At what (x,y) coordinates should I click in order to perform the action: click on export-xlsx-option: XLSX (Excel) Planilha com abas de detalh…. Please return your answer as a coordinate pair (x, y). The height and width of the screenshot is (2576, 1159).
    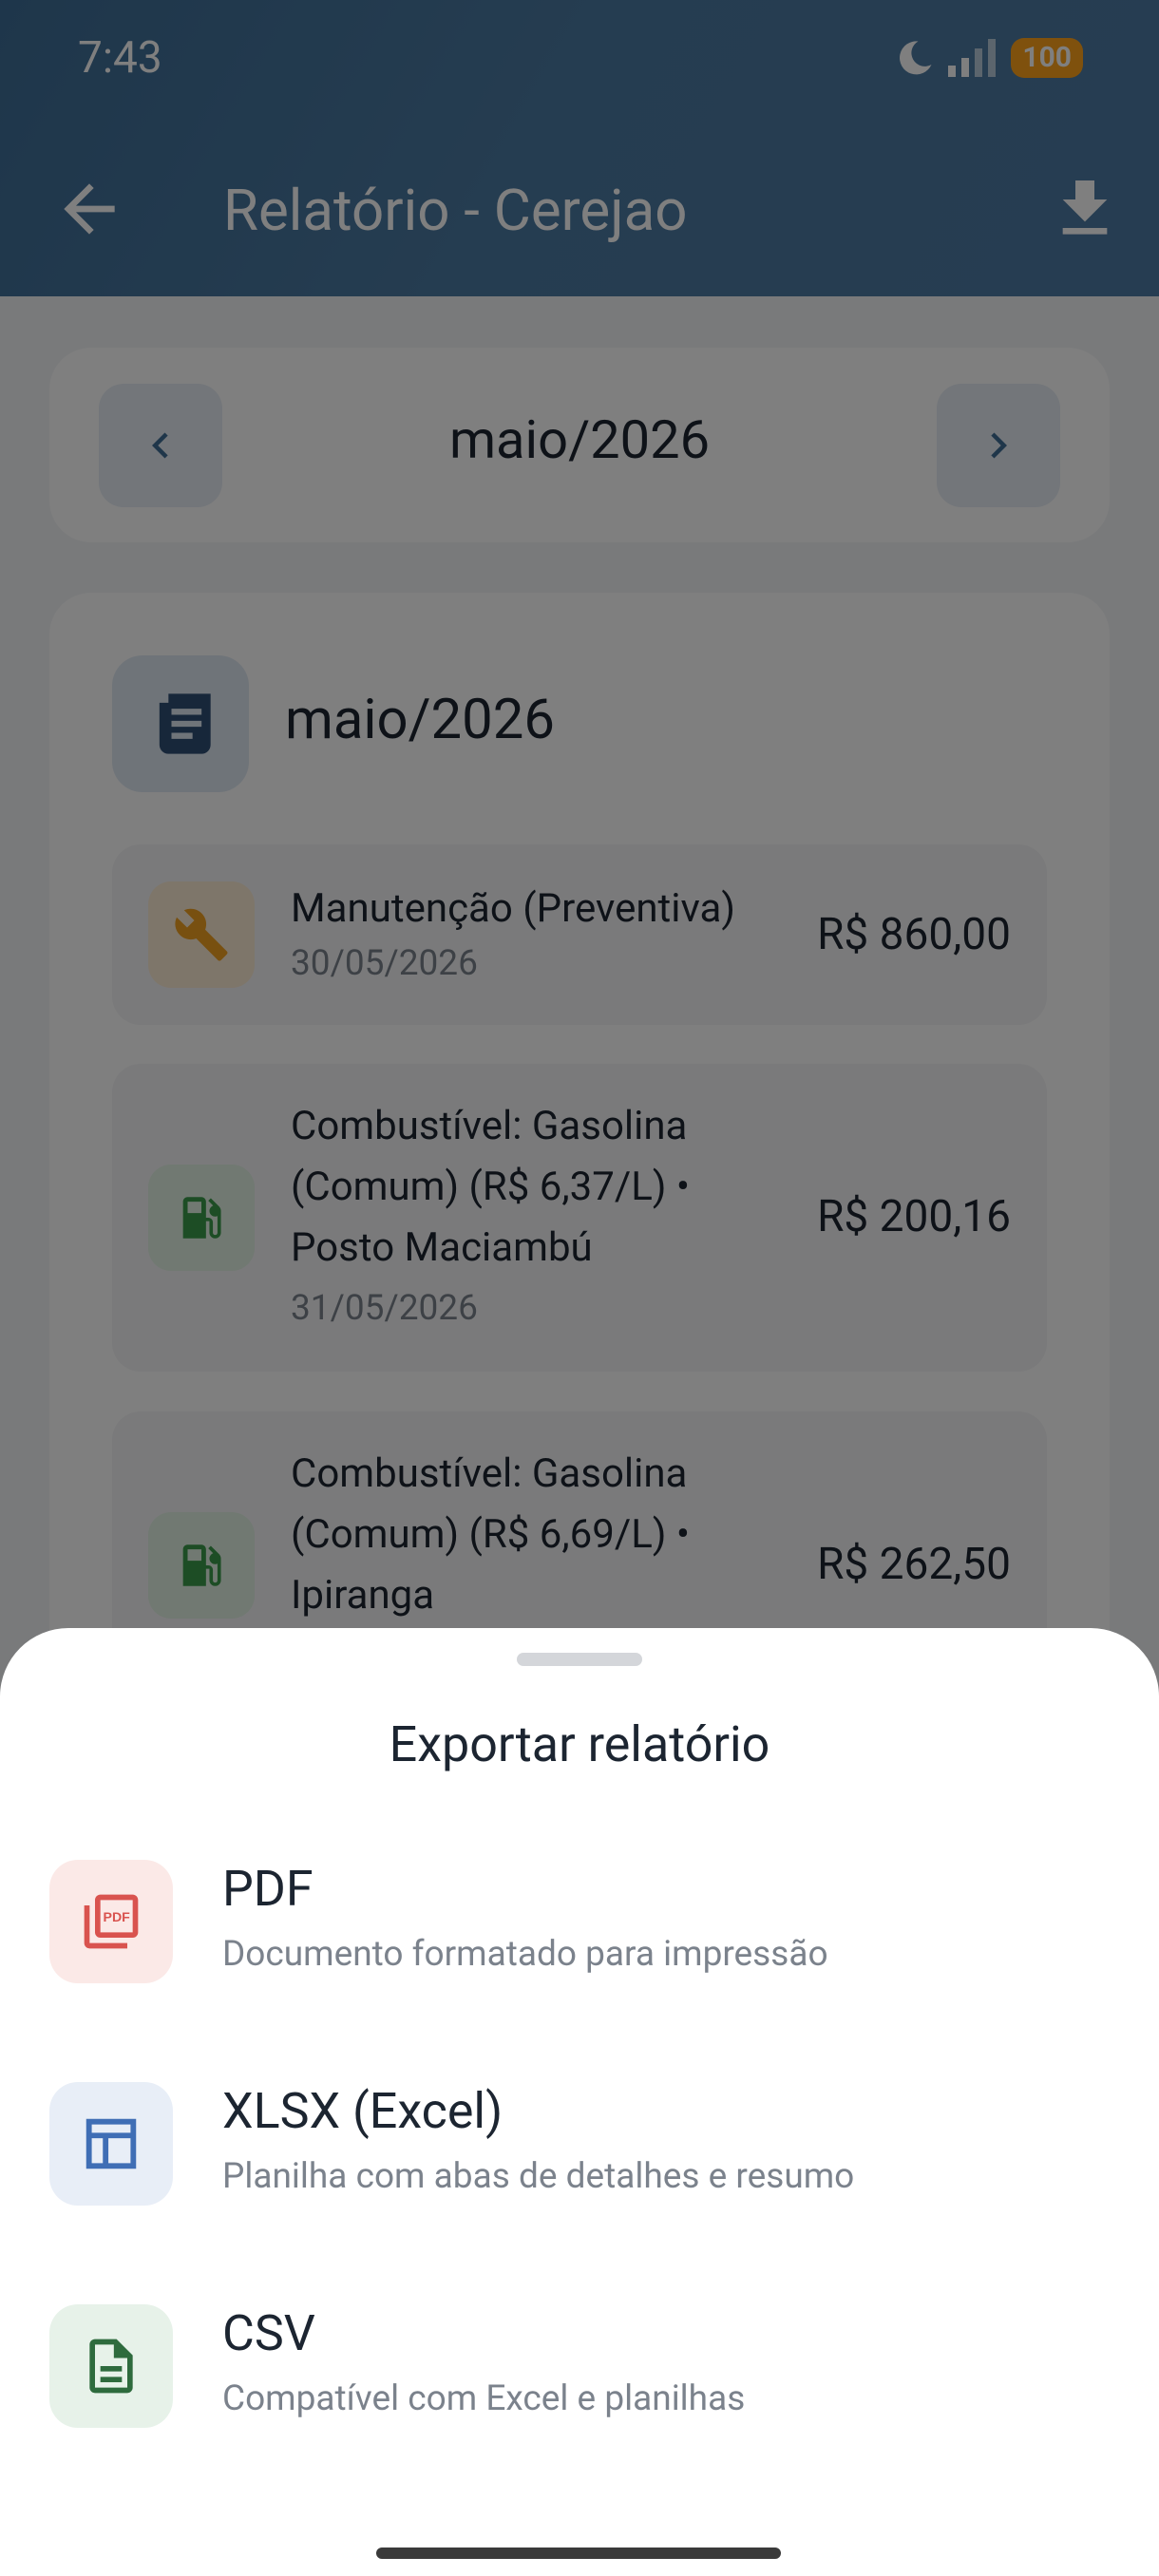
    Looking at the image, I should click on (579, 2192).